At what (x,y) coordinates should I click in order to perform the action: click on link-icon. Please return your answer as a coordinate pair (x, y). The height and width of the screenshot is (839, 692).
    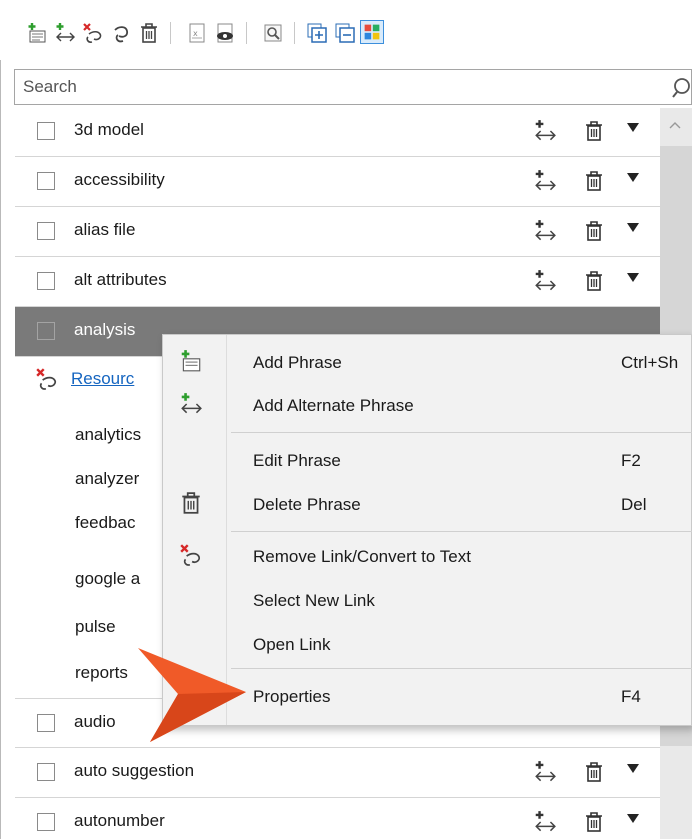
    Looking at the image, I should click on (121, 33).